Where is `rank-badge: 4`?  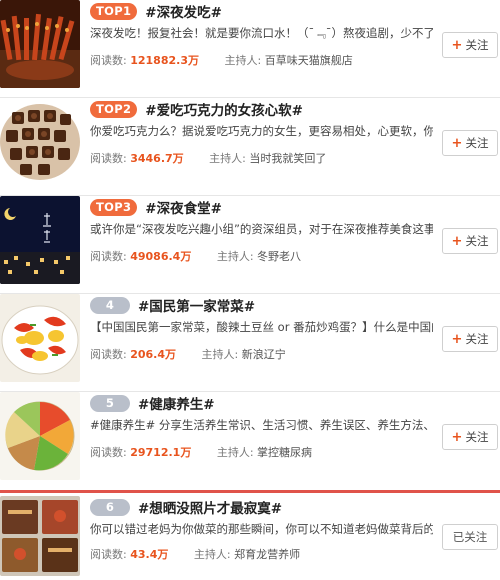 rank-badge: 4 is located at coordinates (110, 305).